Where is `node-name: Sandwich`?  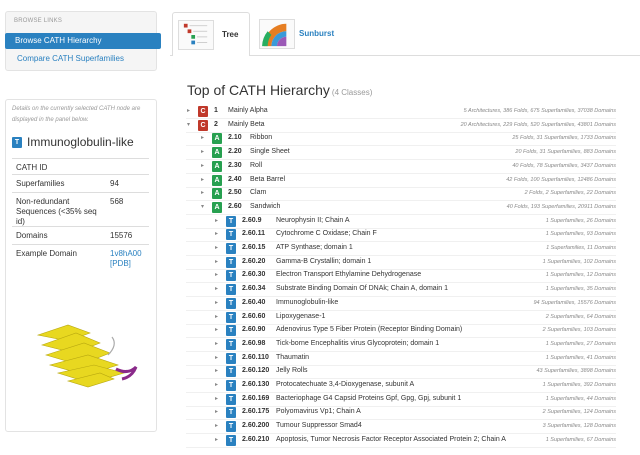
node-name: Sandwich is located at coordinates (265, 206).